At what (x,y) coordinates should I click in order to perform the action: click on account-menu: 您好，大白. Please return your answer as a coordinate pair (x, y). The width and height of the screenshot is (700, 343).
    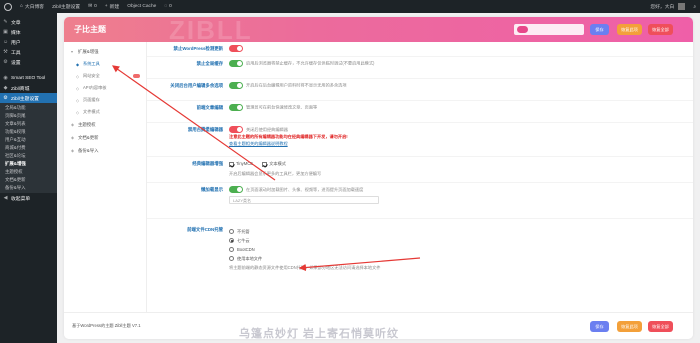
    Looking at the image, I should click on (667, 6).